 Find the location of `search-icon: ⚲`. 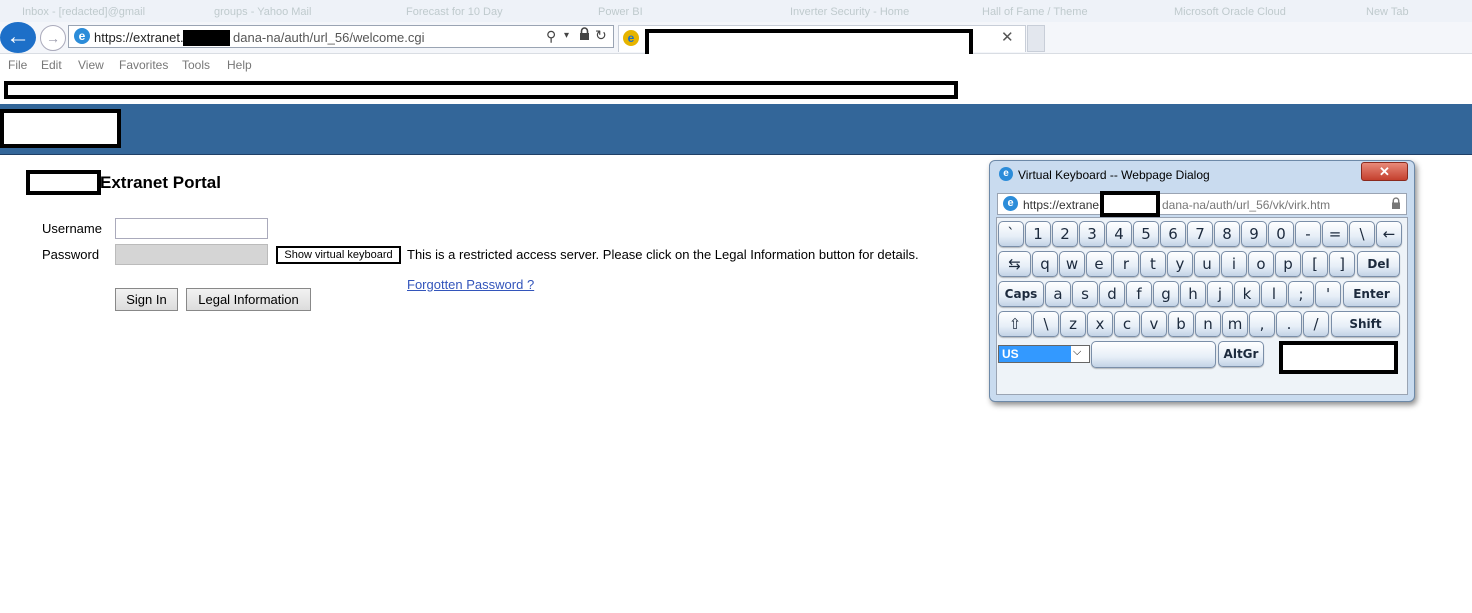

search-icon: ⚲ is located at coordinates (551, 36).